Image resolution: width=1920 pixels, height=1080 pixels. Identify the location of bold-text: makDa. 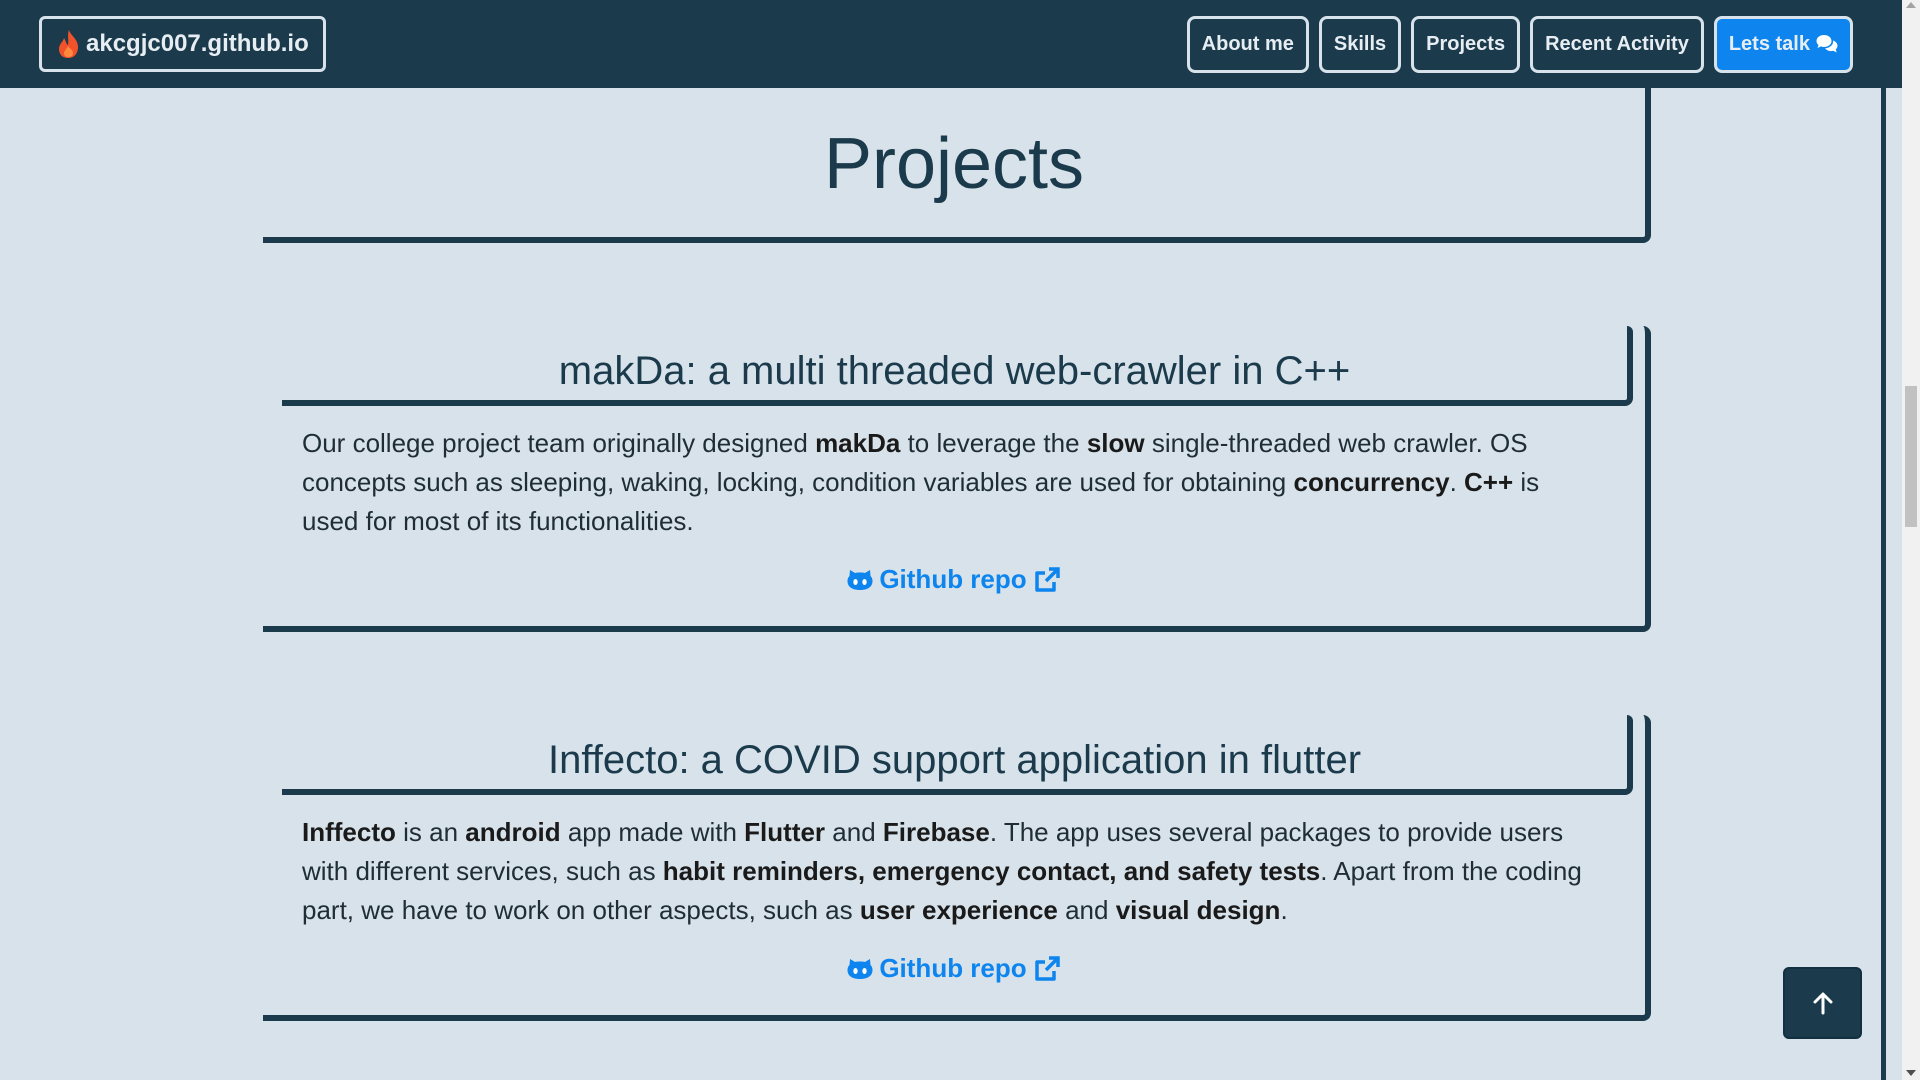
(858, 443).